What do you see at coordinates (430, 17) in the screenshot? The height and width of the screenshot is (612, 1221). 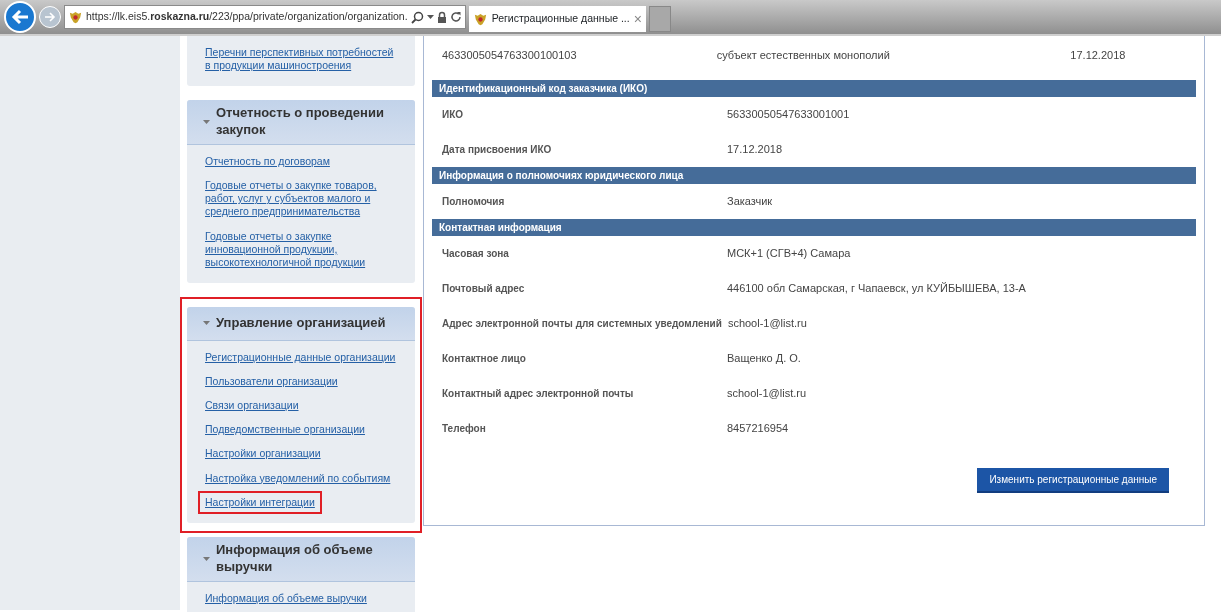 I see `caret-icon` at bounding box center [430, 17].